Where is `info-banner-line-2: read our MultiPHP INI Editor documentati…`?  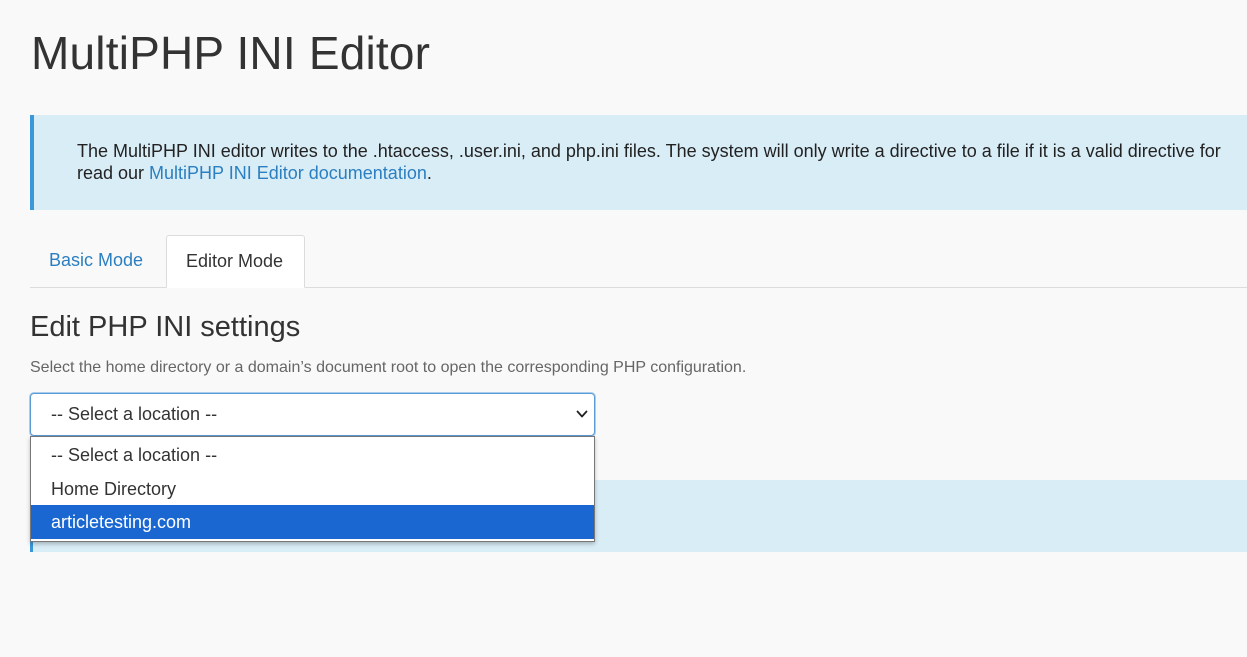 info-banner-line-2: read our MultiPHP INI Editor documentati… is located at coordinates (662, 173).